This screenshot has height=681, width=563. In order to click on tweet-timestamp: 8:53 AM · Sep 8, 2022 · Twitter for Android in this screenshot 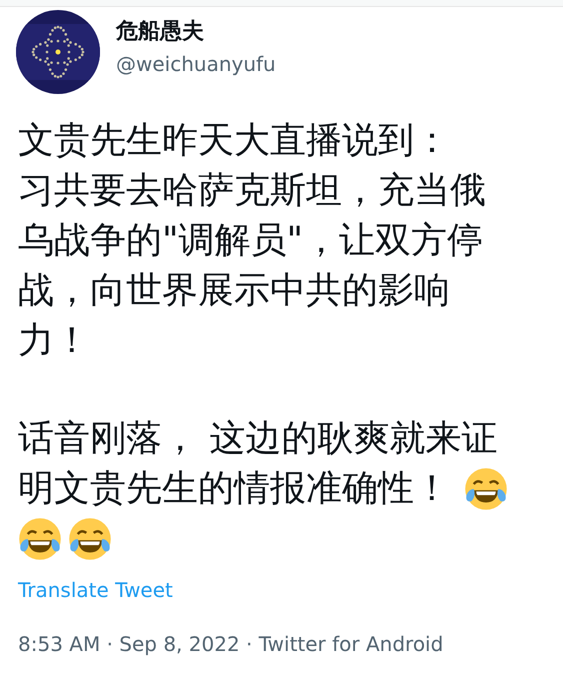, I will do `click(231, 644)`.